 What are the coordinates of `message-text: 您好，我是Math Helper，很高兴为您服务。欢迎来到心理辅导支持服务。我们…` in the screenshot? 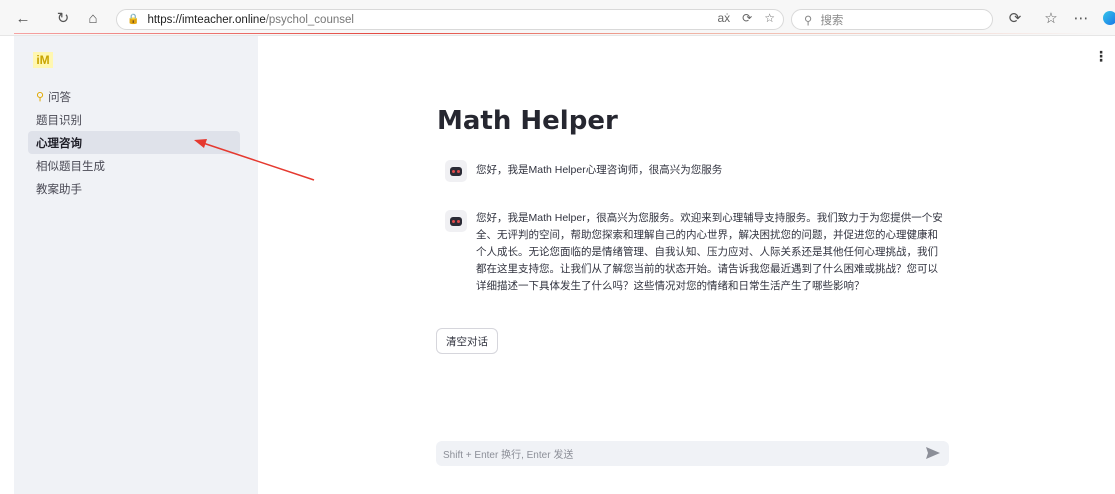 It's located at (709, 252).